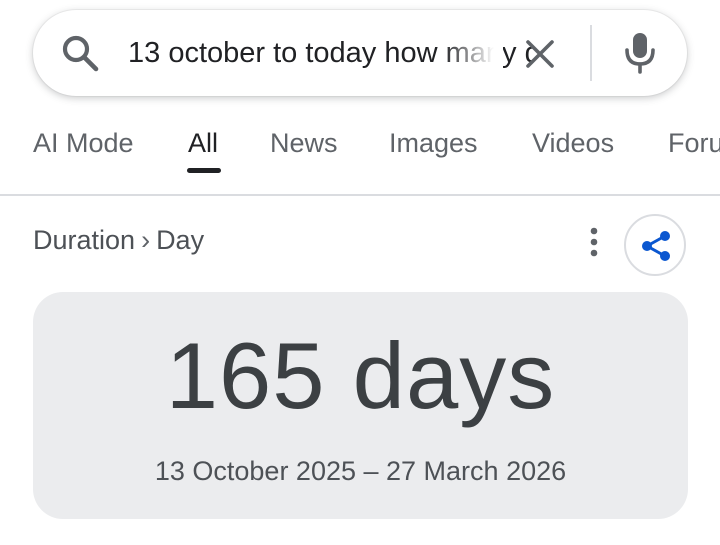  What do you see at coordinates (81, 54) in the screenshot?
I see `search-icon` at bounding box center [81, 54].